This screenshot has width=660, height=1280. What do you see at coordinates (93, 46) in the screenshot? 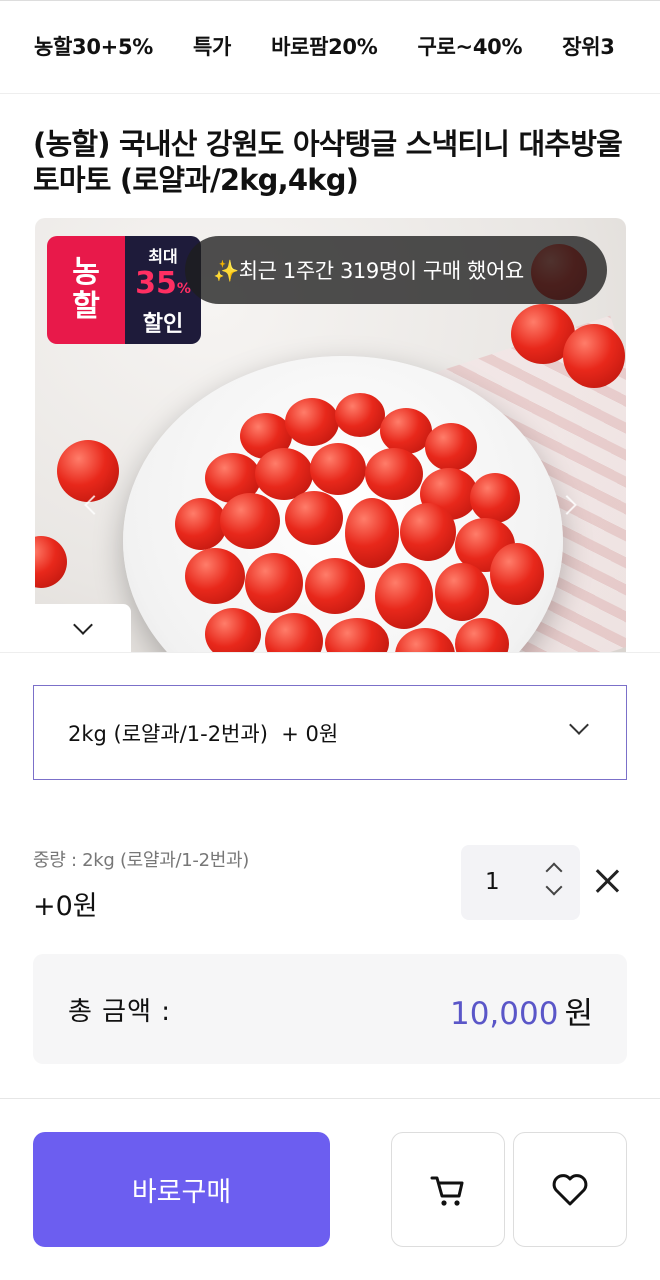
I see `tab-nonghal: 농할30+5%` at bounding box center [93, 46].